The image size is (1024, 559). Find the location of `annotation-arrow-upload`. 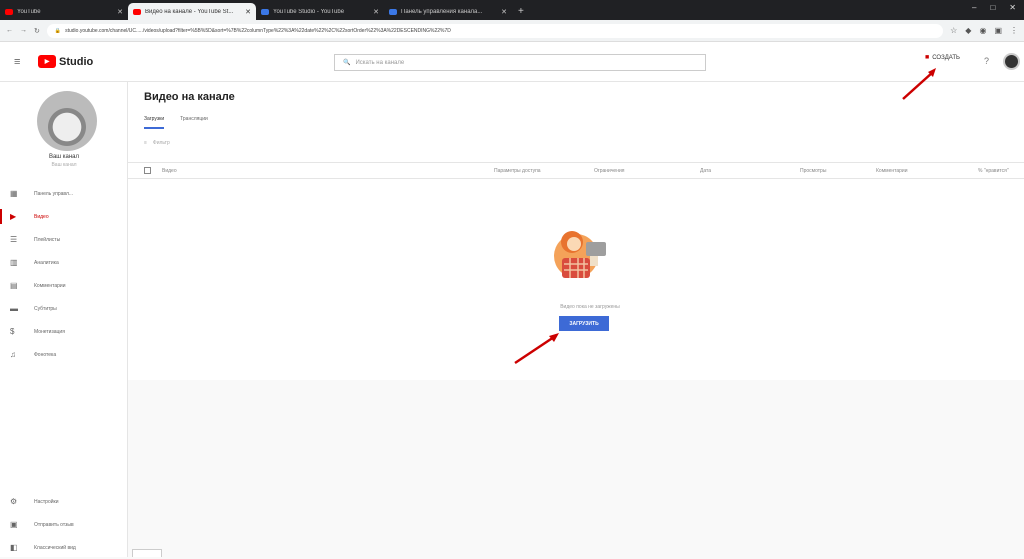

annotation-arrow-upload is located at coordinates (536, 349).